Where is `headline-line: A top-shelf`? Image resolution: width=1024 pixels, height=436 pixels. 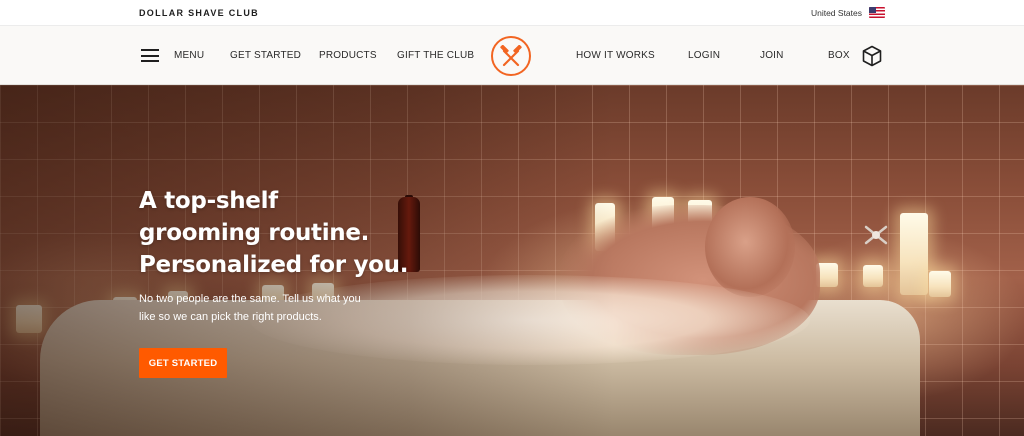
headline-line: A top-shelf is located at coordinates (208, 201).